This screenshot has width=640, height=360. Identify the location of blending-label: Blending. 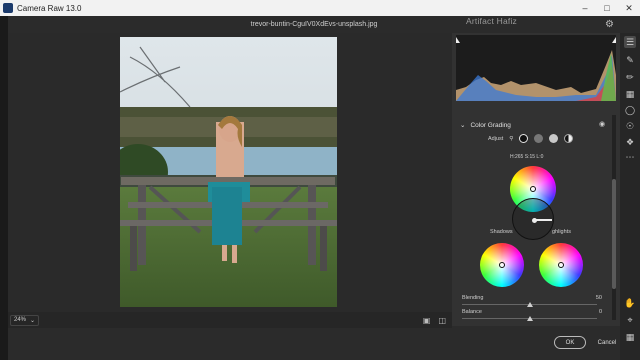
(473, 298).